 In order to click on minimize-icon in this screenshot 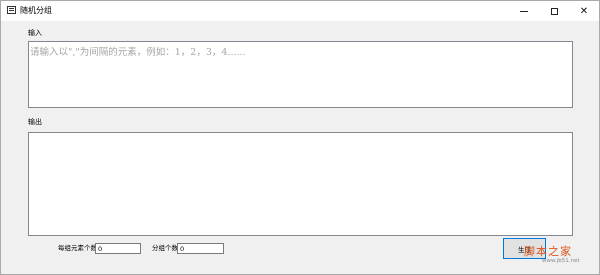, I will do `click(524, 11)`.